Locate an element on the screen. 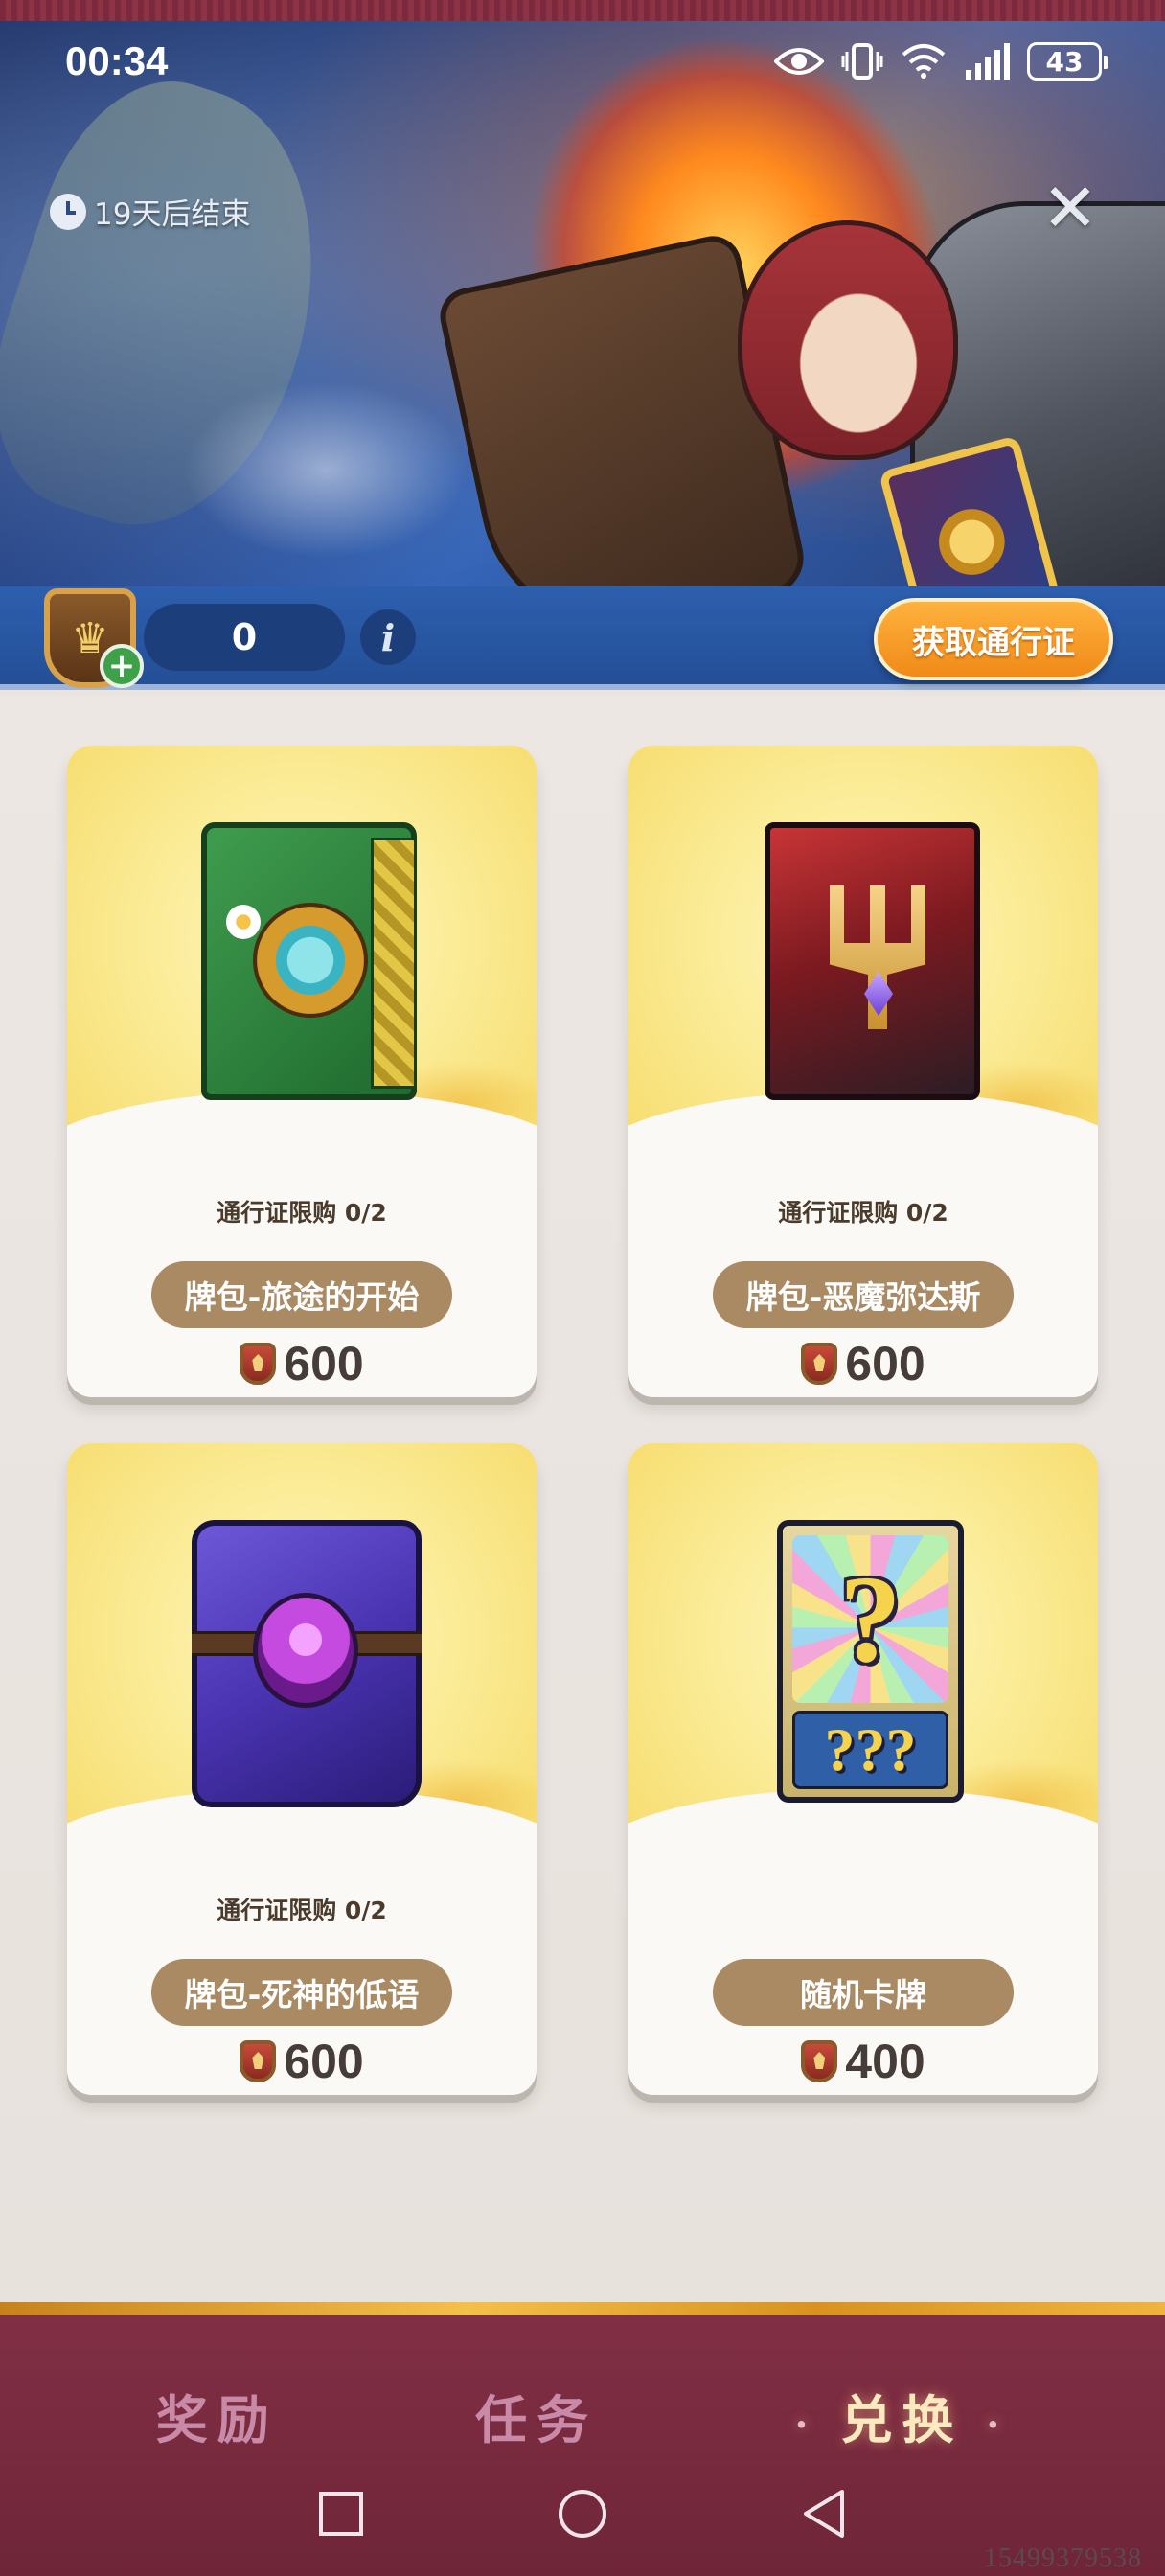 The height and width of the screenshot is (2576, 1165). item-name: 随机卡牌 is located at coordinates (863, 1992).